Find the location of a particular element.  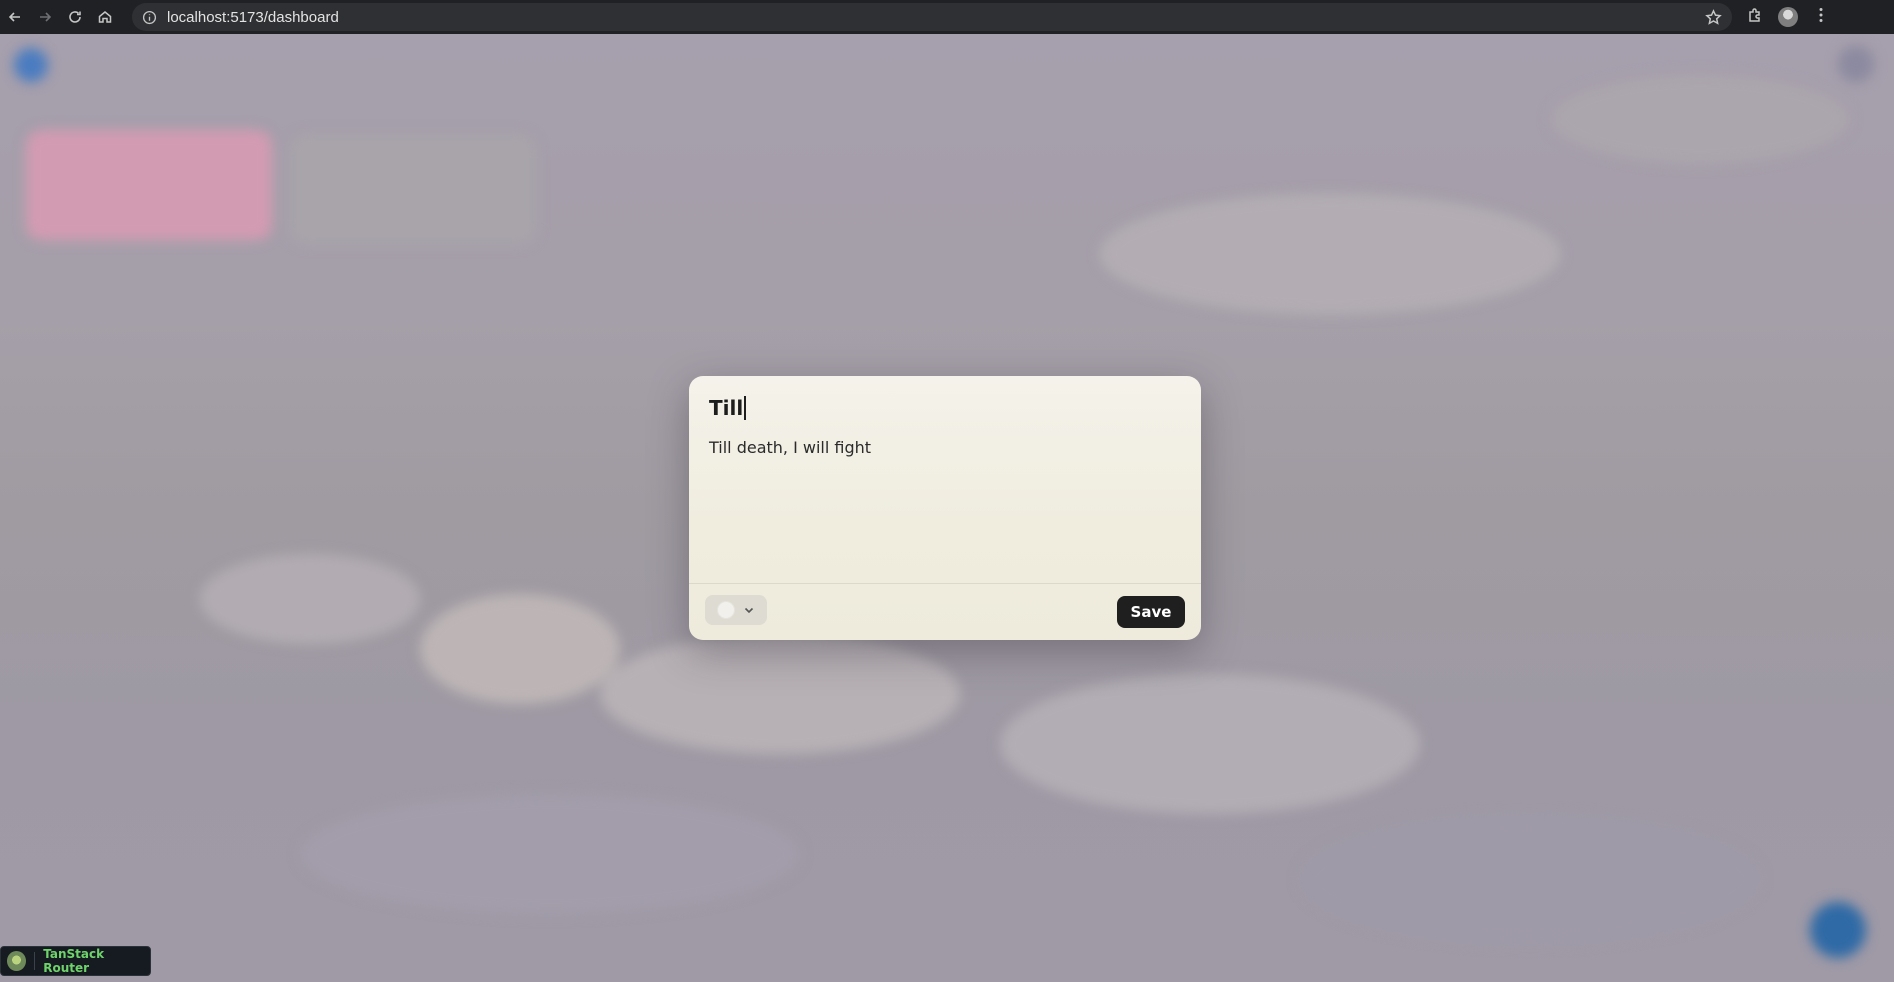

note-body-input: Till death, I will fight is located at coordinates (790, 447).